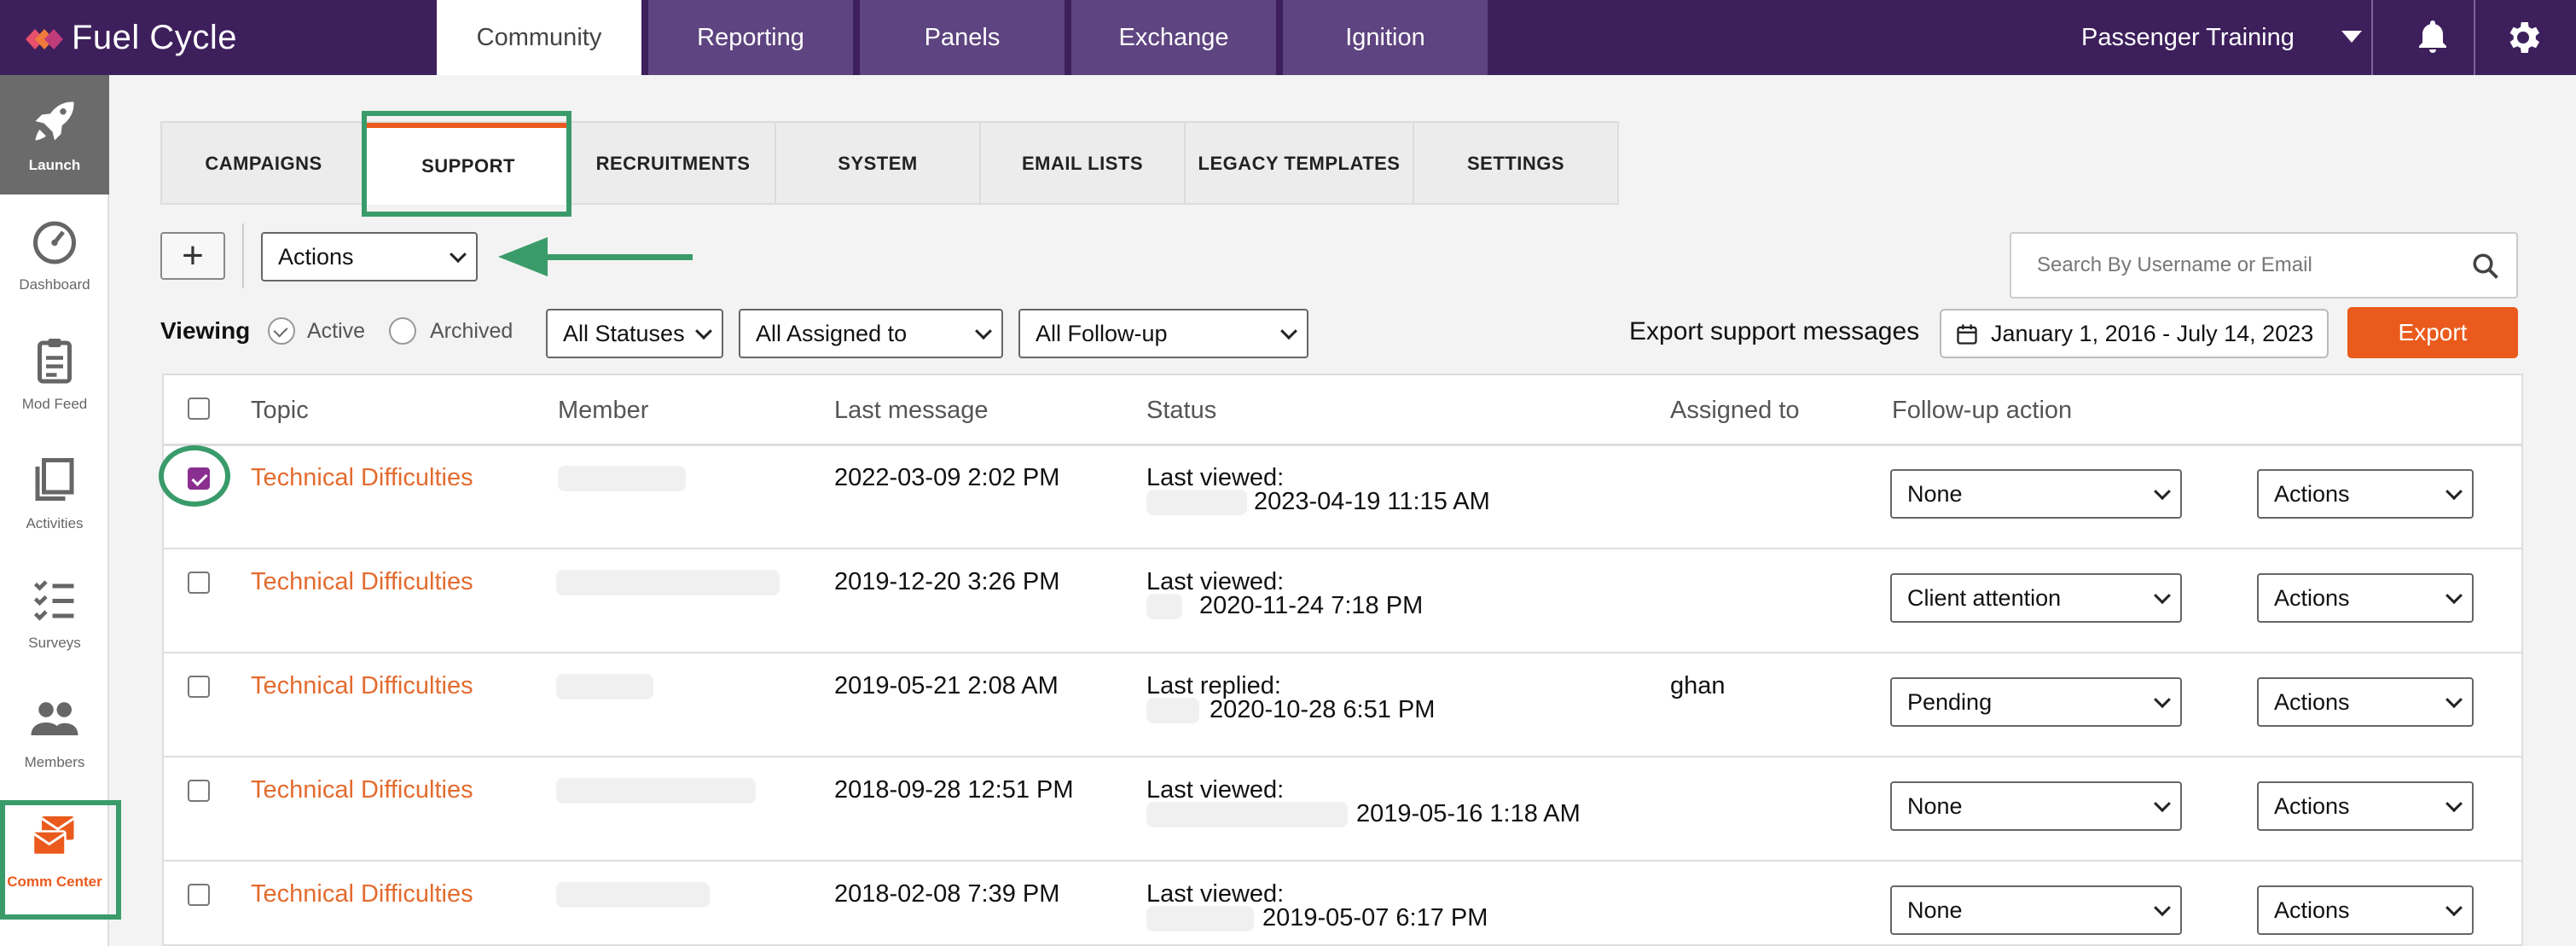 The image size is (2576, 946). What do you see at coordinates (402, 331) in the screenshot?
I see `archived-radio` at bounding box center [402, 331].